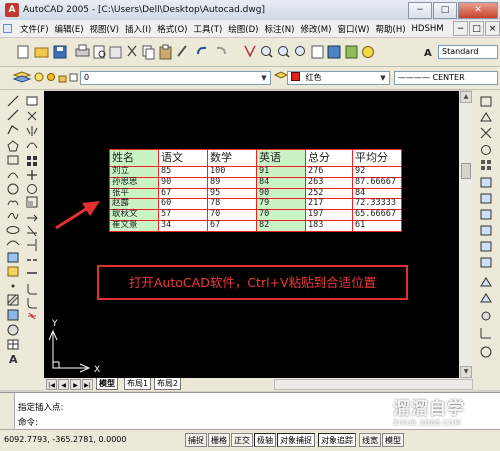  What do you see at coordinates (337, 440) in the screenshot?
I see `otrack-toggle: 对象追踪` at bounding box center [337, 440].